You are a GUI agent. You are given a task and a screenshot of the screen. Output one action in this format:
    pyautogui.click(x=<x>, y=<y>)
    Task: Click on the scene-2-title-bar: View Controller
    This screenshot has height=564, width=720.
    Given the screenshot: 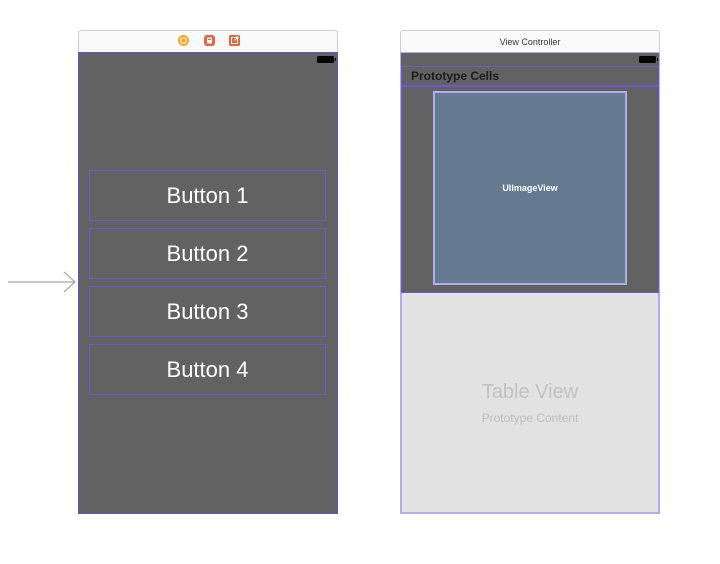 What is the action you would take?
    pyautogui.click(x=530, y=41)
    